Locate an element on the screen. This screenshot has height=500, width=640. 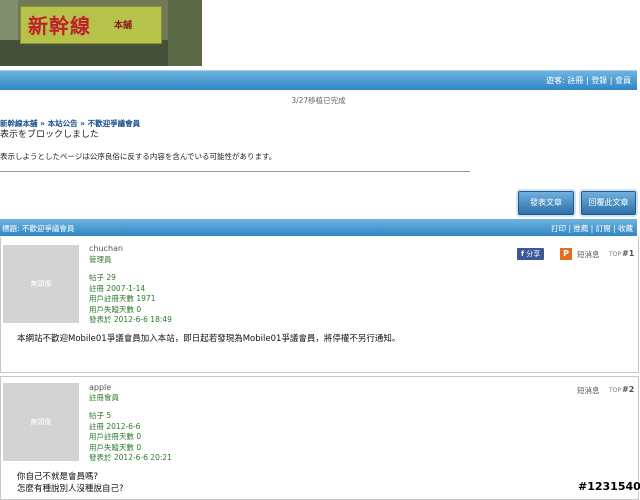
stat-posts: 帖子 29 is located at coordinates (102, 277).